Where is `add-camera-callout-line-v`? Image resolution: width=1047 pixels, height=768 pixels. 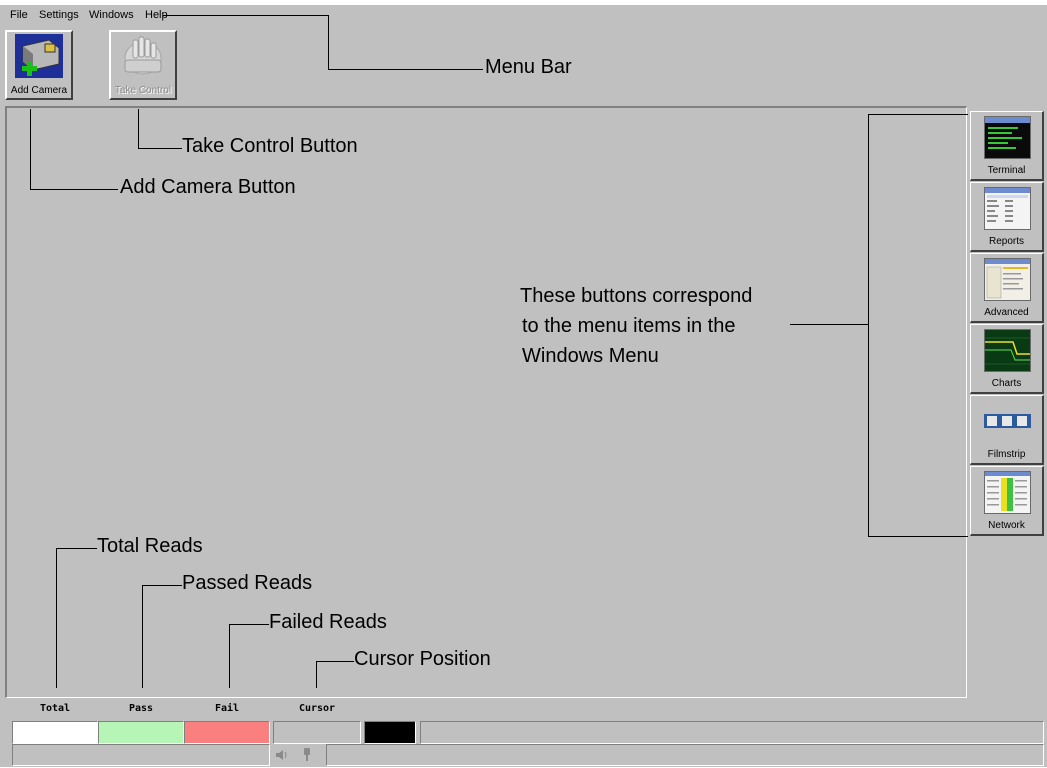
add-camera-callout-line-v is located at coordinates (30, 149).